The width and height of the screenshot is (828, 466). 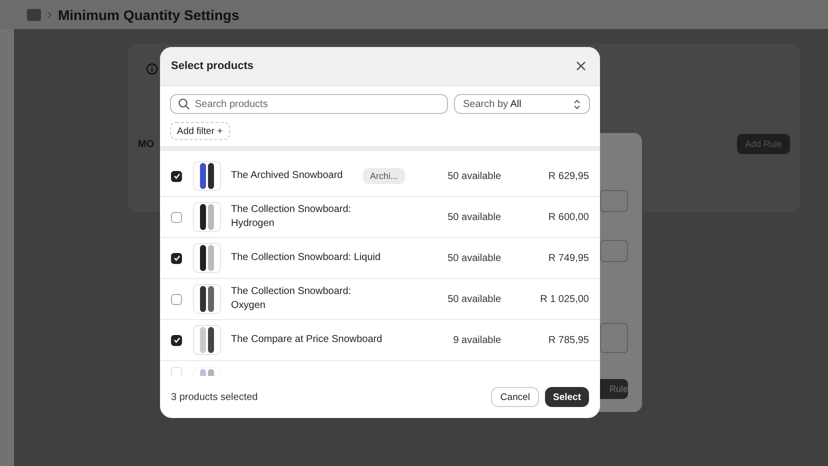 What do you see at coordinates (568, 258) in the screenshot?
I see `product-price: R 749,95` at bounding box center [568, 258].